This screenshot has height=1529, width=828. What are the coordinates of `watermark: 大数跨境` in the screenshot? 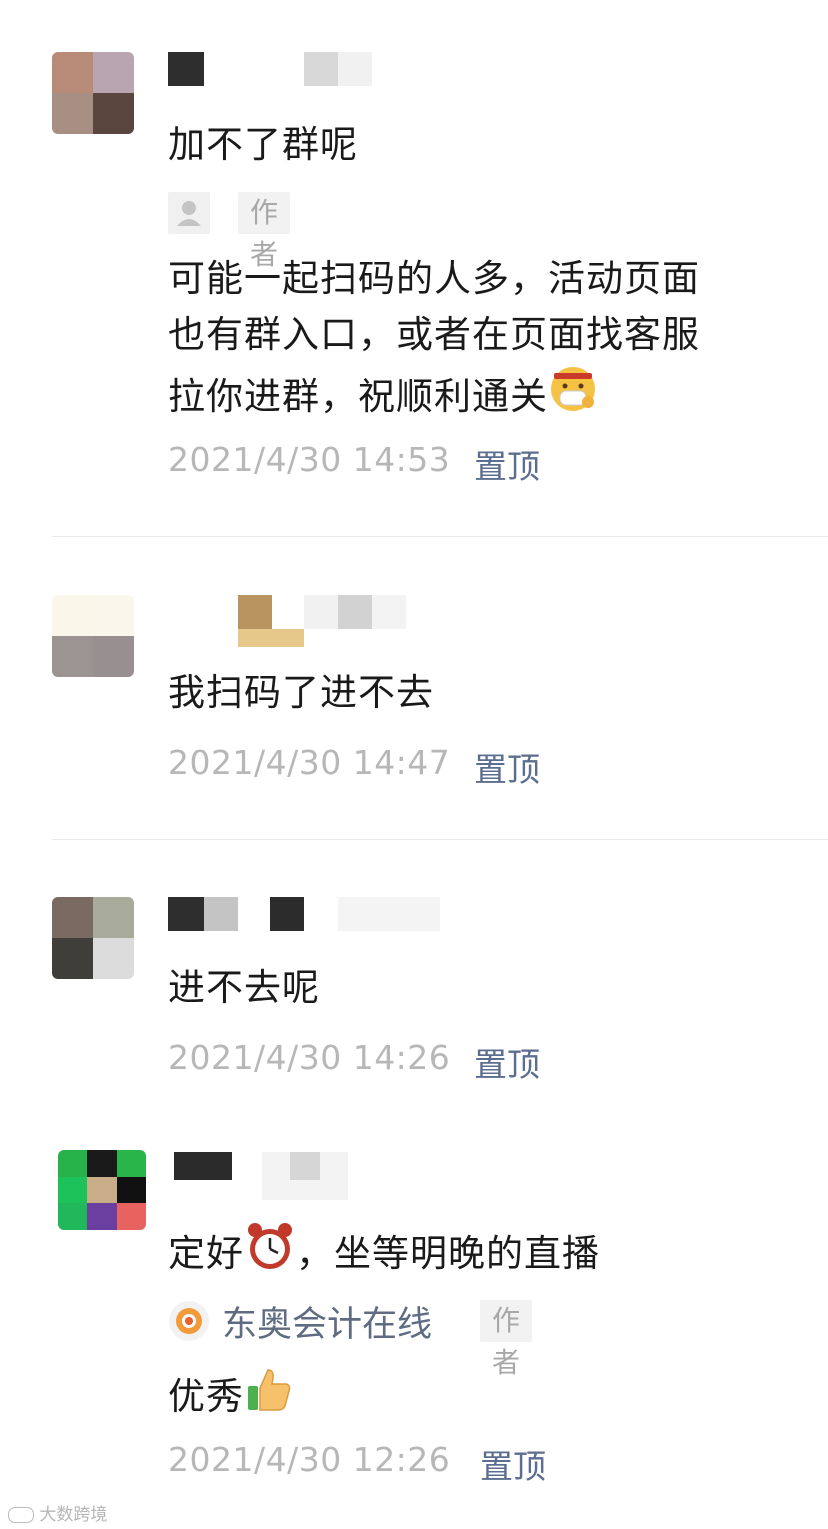 It's located at (57, 1512).